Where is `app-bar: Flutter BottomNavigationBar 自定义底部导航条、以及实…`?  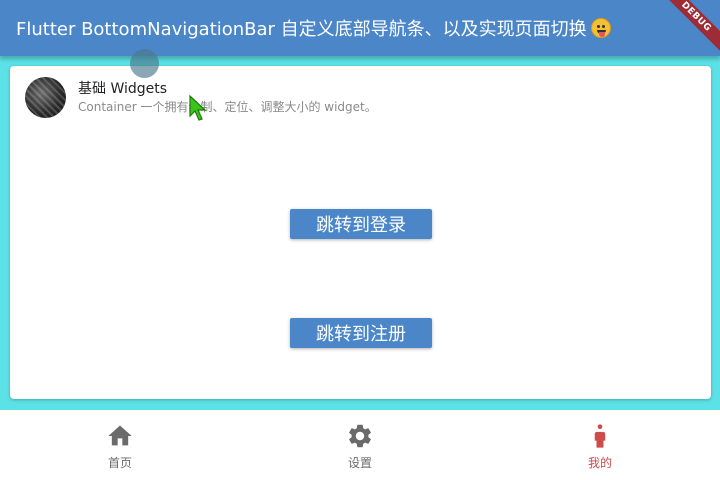
app-bar: Flutter BottomNavigationBar 自定义底部导航条、以及实… is located at coordinates (360, 28).